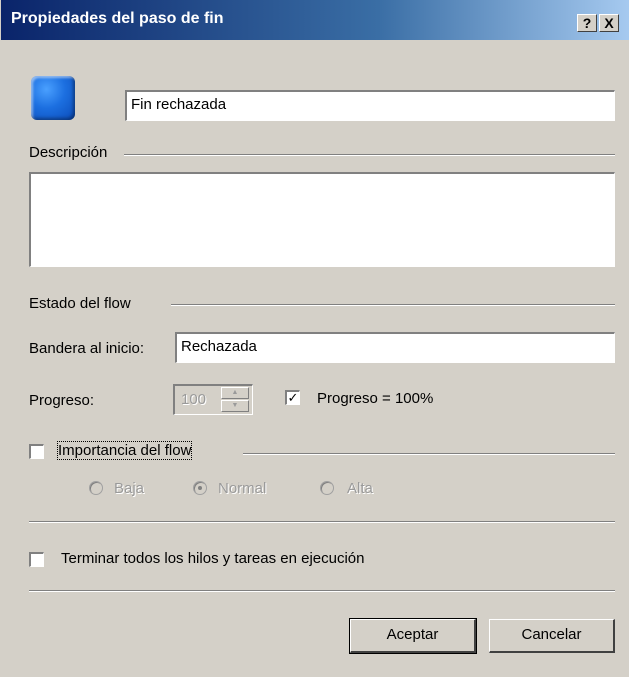 The width and height of the screenshot is (629, 677). I want to click on flag-label: Bandera al inicio:, so click(87, 348).